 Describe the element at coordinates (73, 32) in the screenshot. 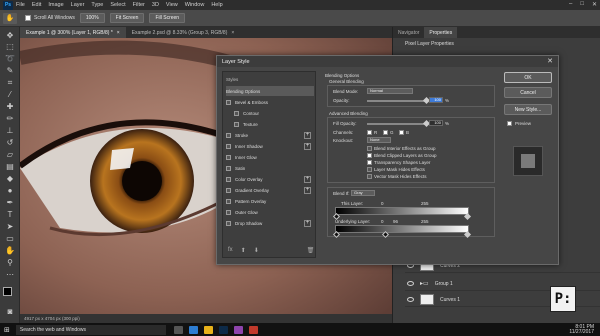

I see `tab-example-1: Example 1 @ 300% (Layer 1, RGB/8) * ×` at that location.